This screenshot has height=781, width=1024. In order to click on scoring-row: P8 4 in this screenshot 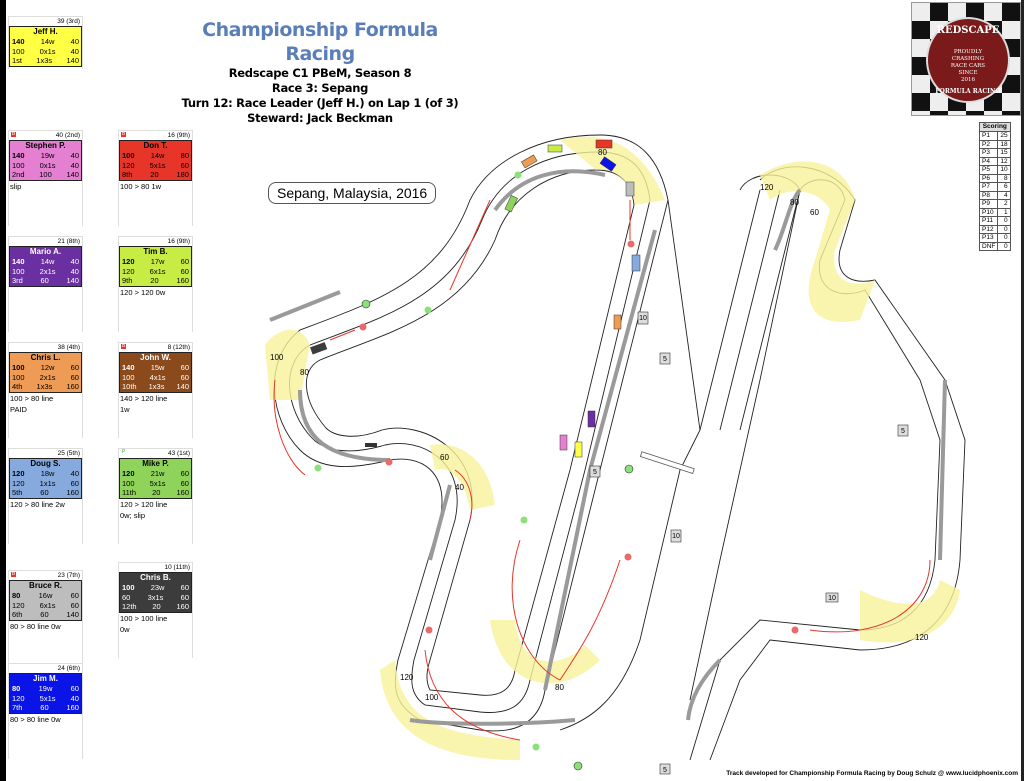, I will do `click(994, 195)`.